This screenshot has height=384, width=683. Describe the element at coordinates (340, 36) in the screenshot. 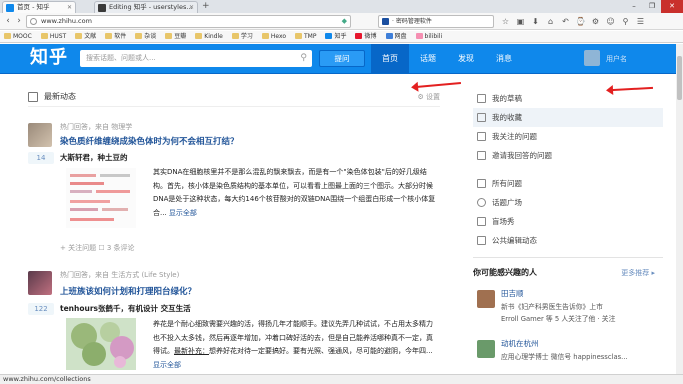

I see `bookmark-label: 知乎` at that location.